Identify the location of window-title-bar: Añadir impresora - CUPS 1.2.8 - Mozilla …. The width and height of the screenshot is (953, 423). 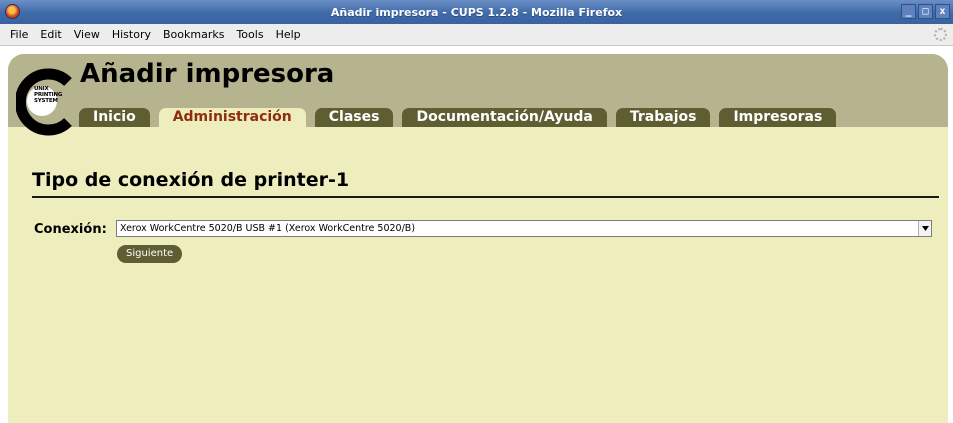
(476, 12).